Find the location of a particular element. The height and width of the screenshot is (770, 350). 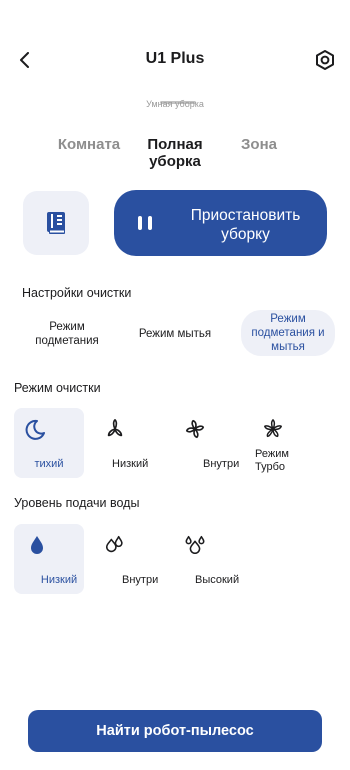

tab-room: Комната is located at coordinates (89, 144).